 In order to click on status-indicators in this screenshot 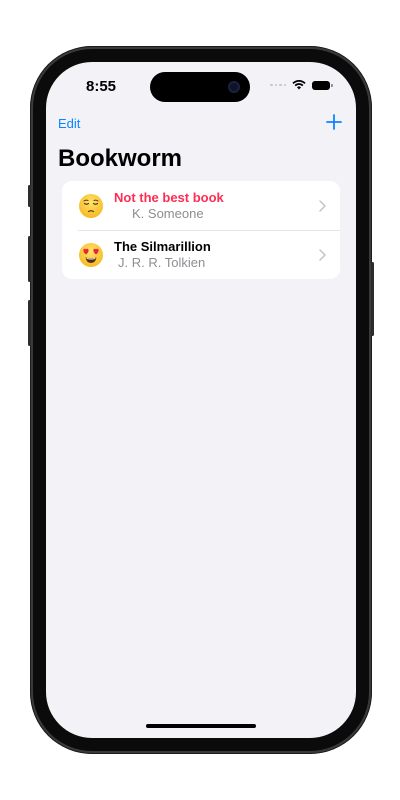, I will do `click(301, 85)`.